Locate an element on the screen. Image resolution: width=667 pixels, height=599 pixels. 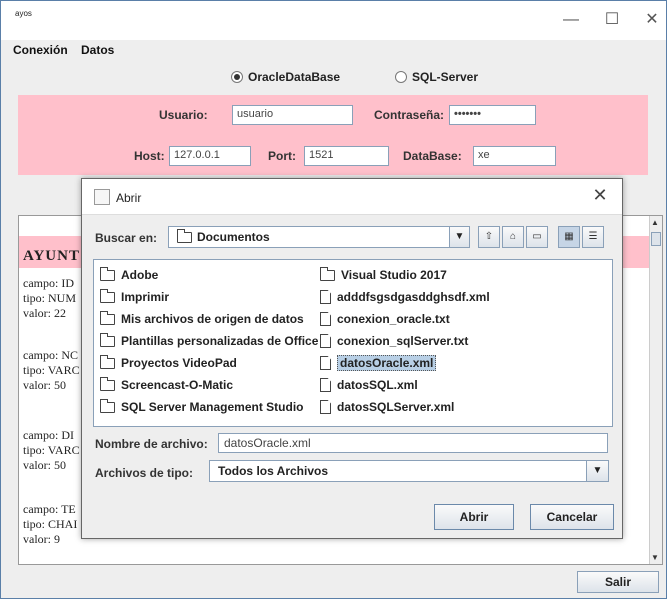
output-line: campo: TE is located at coordinates (49, 509).